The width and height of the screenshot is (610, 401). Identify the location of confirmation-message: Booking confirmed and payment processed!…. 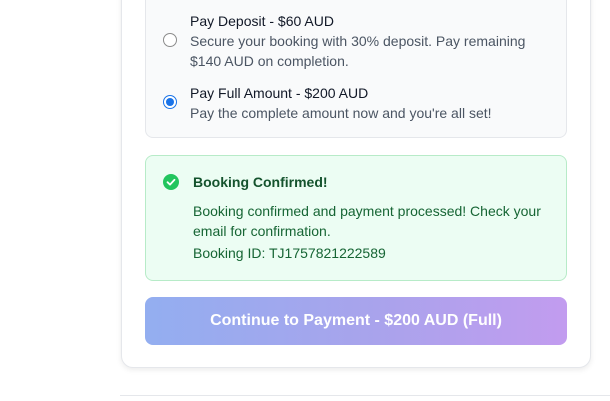
(367, 221).